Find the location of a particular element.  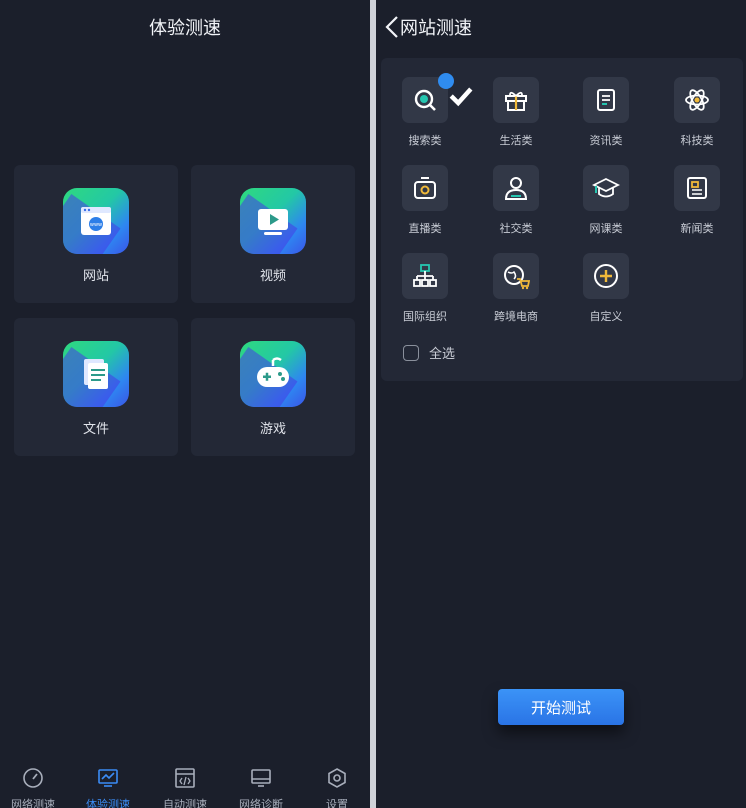

category-social: 社交类 is located at coordinates (516, 200).